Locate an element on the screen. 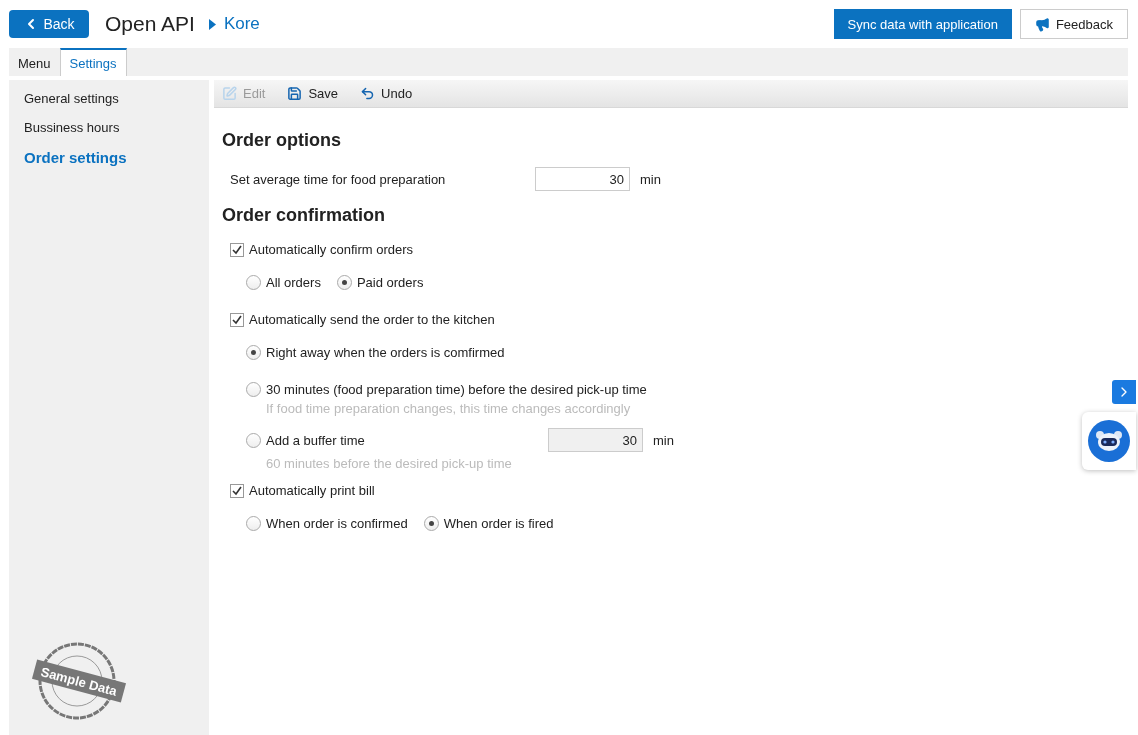 This screenshot has width=1138, height=735. tab: Settings is located at coordinates (93, 62).